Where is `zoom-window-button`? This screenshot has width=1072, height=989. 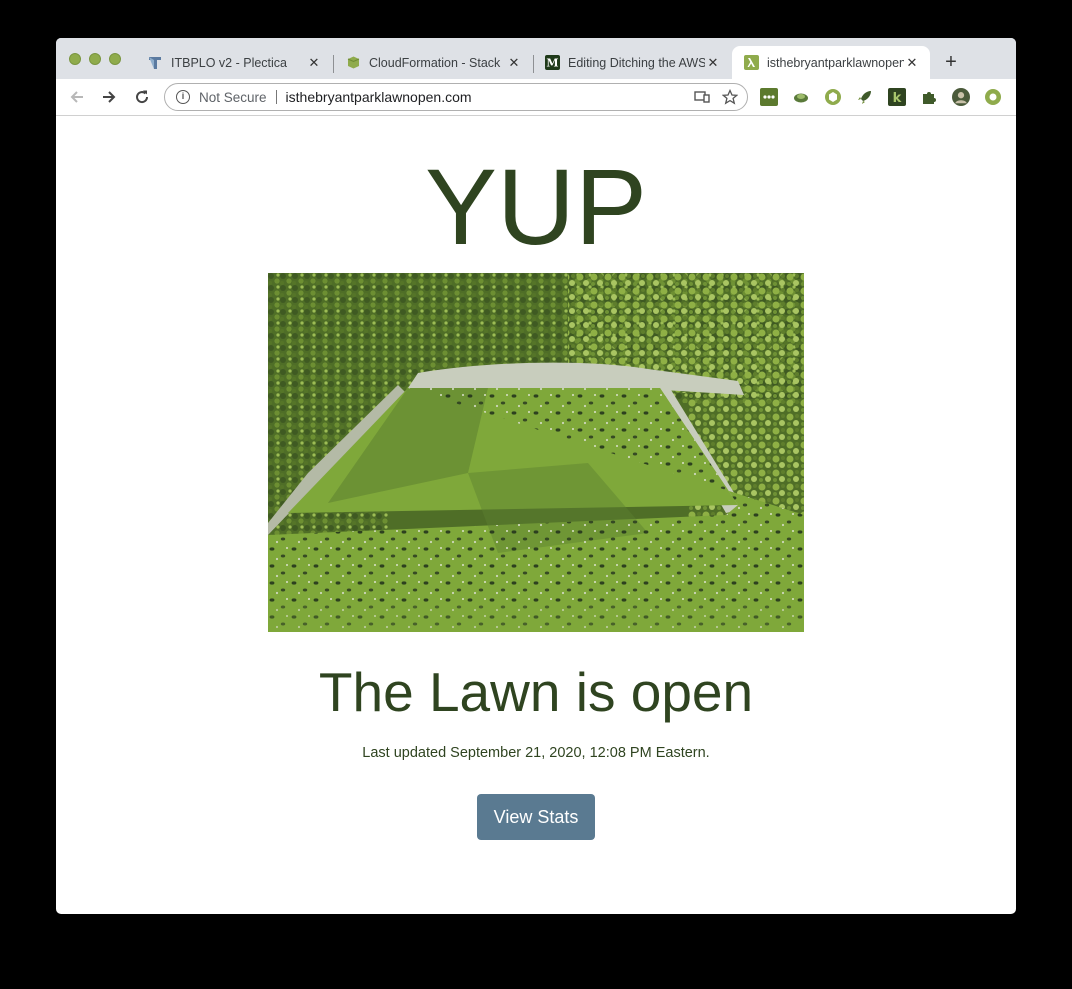
zoom-window-button is located at coordinates (115, 59).